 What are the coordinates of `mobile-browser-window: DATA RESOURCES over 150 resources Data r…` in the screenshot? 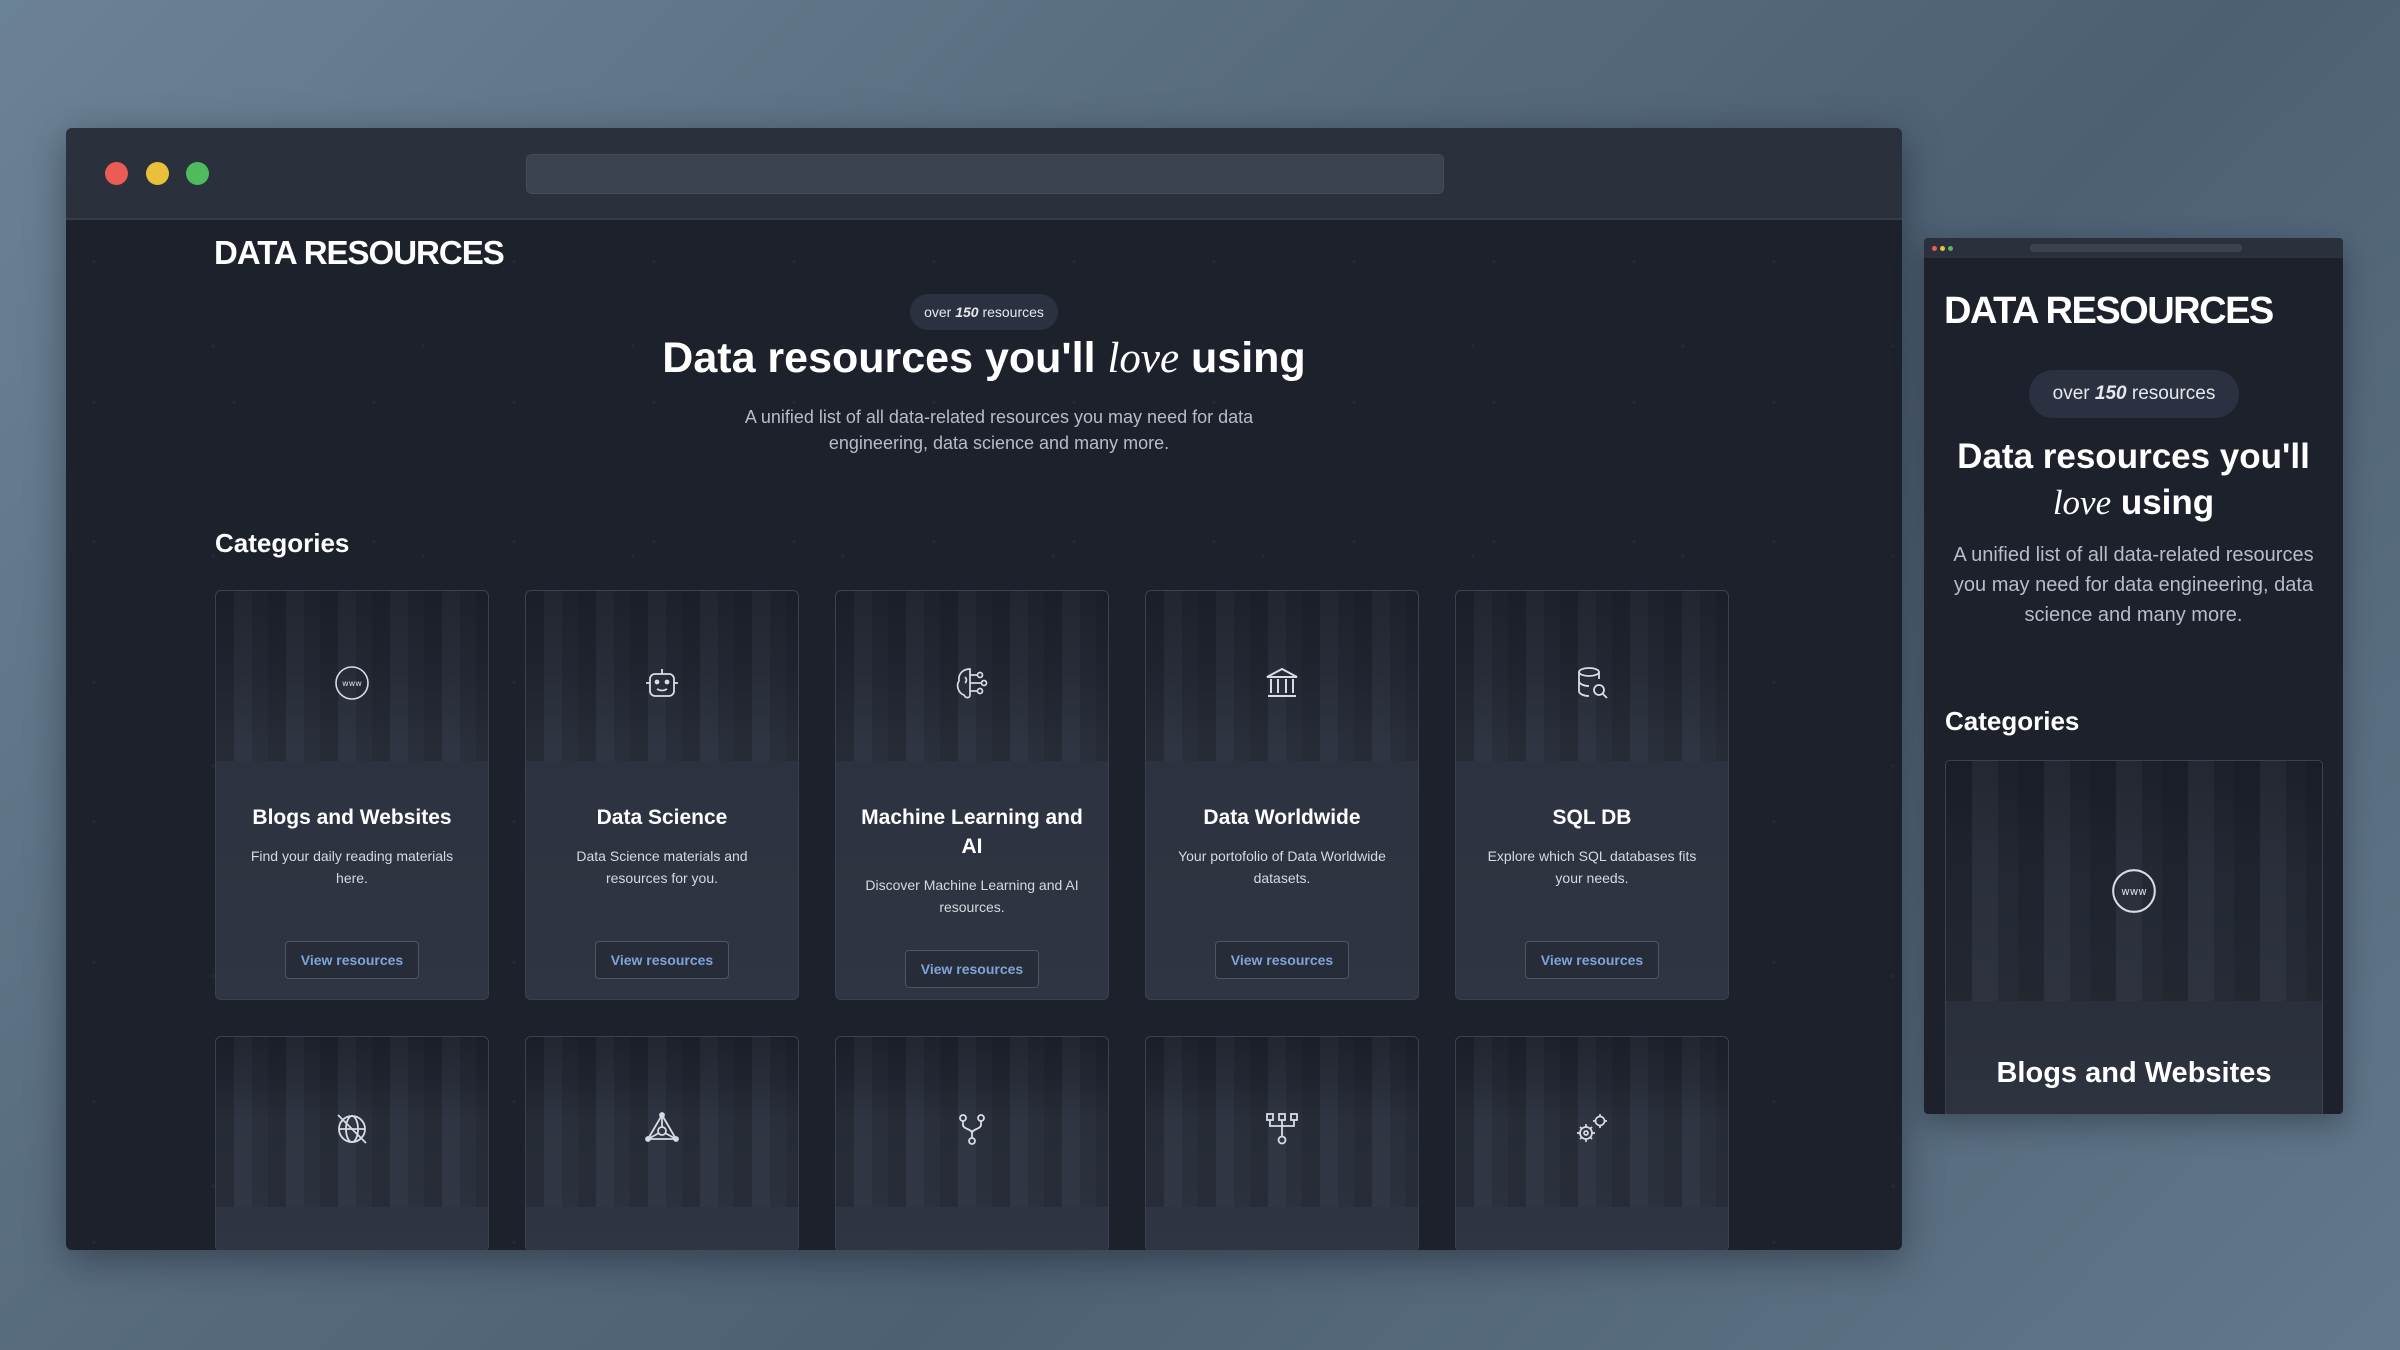 It's located at (2133, 676).